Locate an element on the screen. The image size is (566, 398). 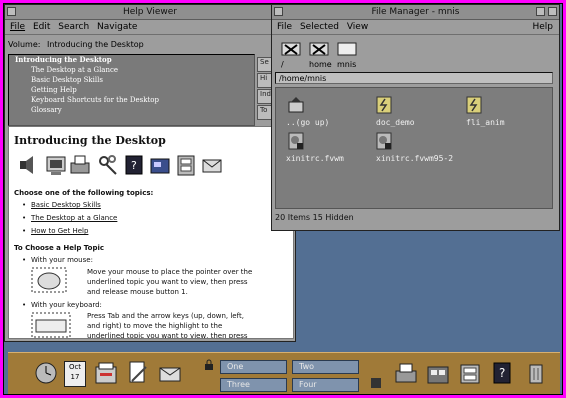
help-viewer-menubar: File Edit Search Navigate is located at coordinates (150, 27).